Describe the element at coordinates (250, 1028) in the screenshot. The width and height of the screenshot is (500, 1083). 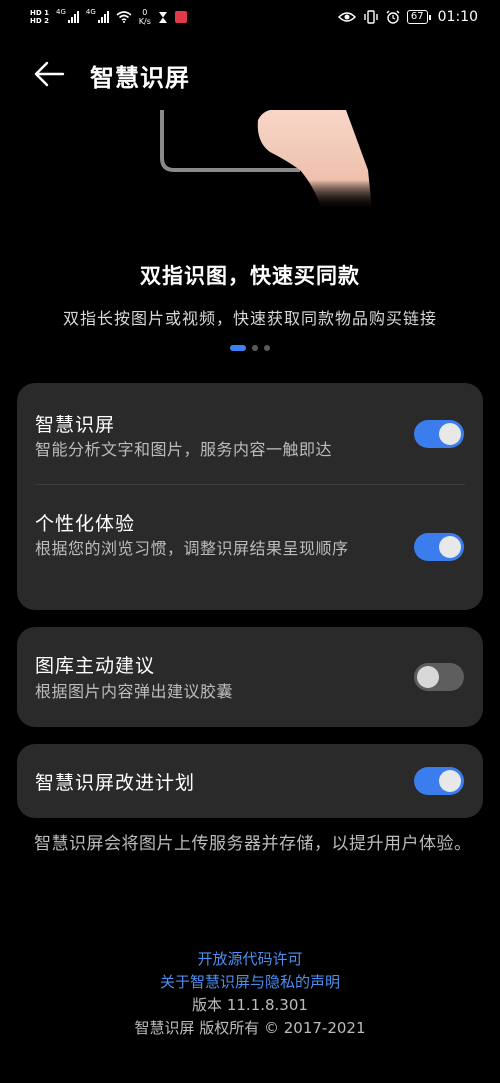
I see `copyright-label: 智慧识屏 版权所有 © 2017-2021` at that location.